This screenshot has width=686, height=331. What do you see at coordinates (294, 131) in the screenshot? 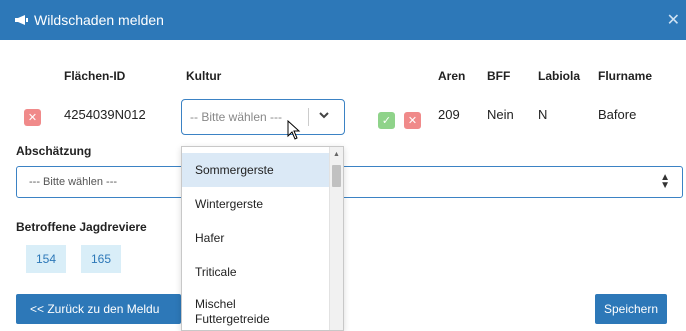
I see `mouse-cursor-icon` at bounding box center [294, 131].